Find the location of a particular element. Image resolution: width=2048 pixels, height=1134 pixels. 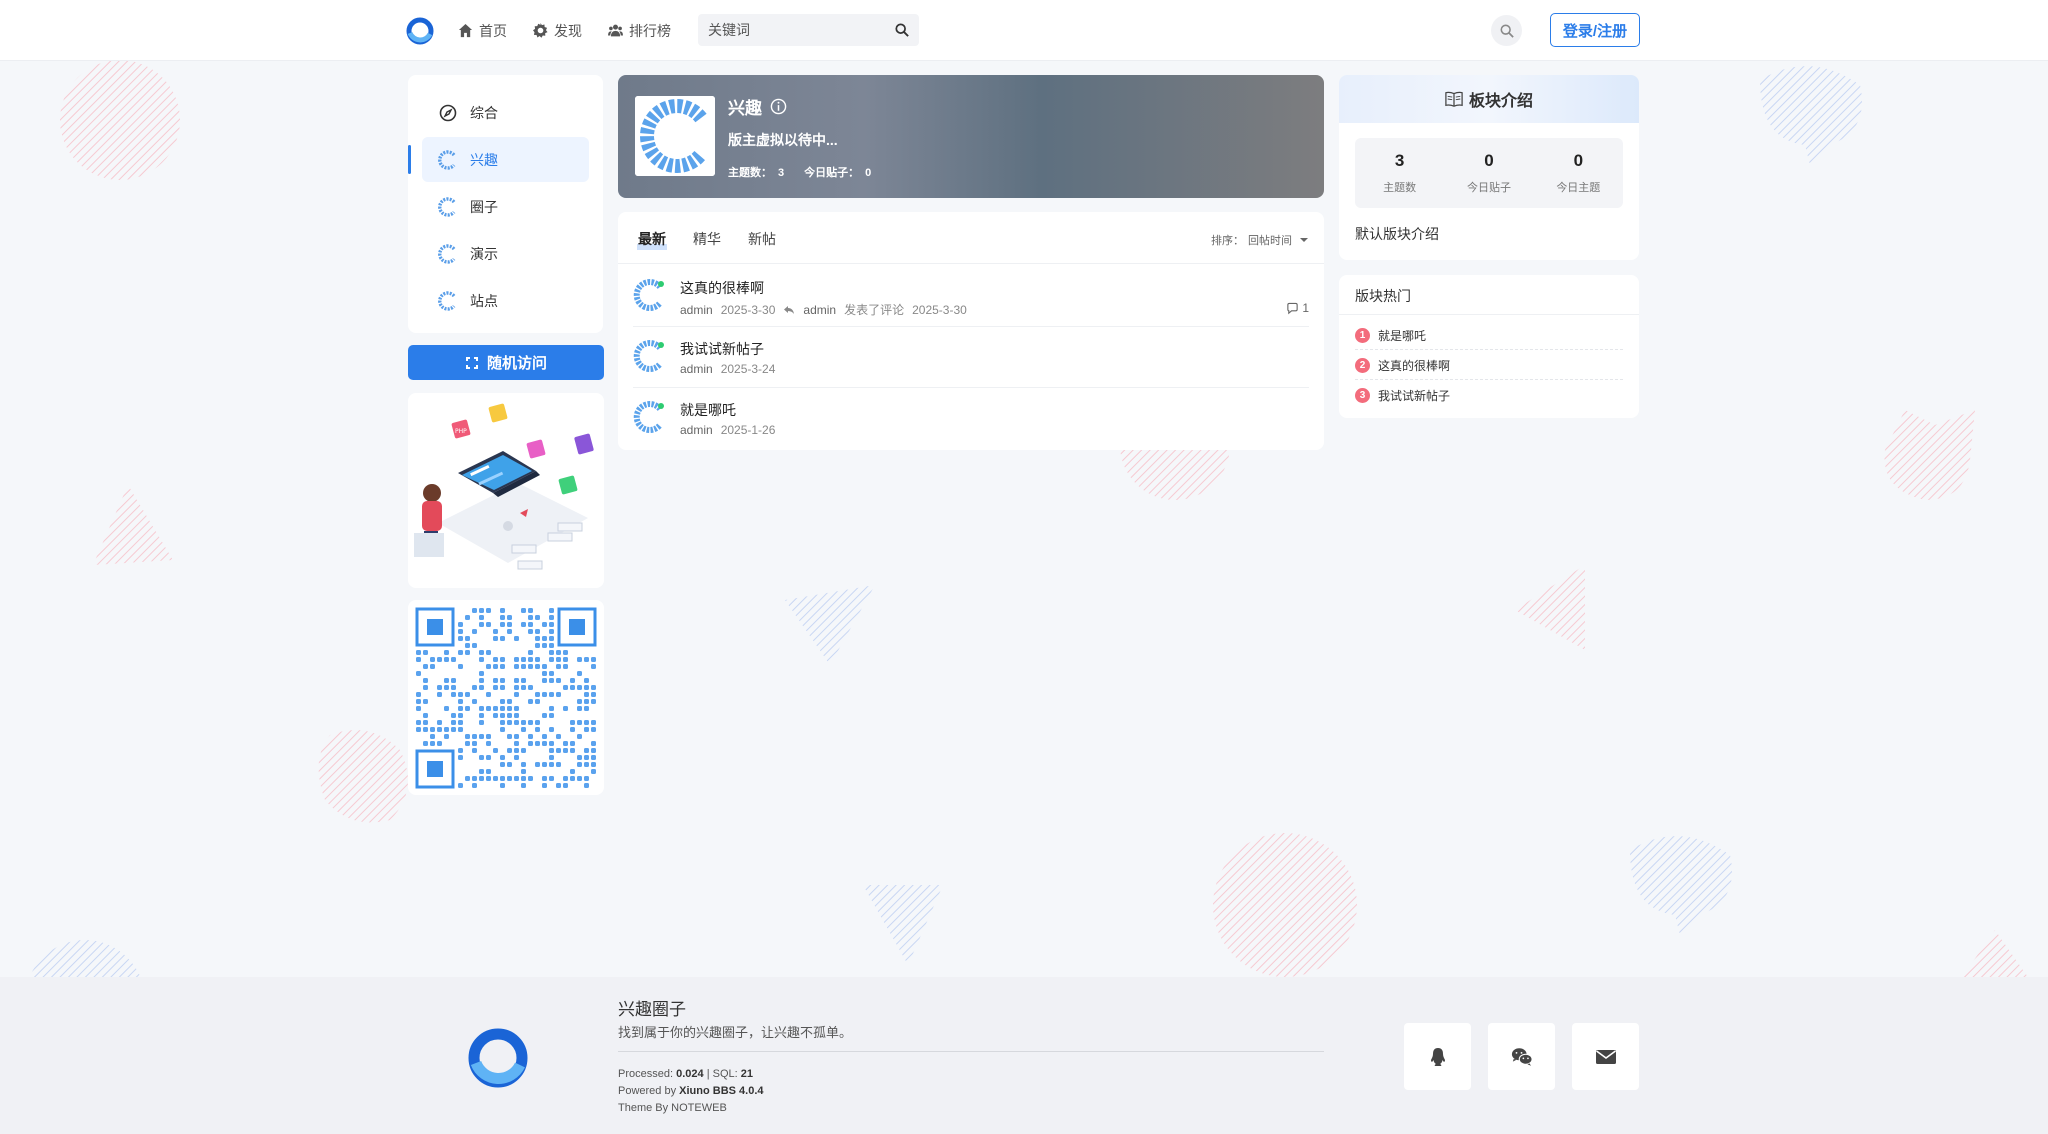

hot-threads-card: 版块热门 1 就是哪吒 2 这真的很棒啊 3 我试试新帖子 is located at coordinates (1489, 346).